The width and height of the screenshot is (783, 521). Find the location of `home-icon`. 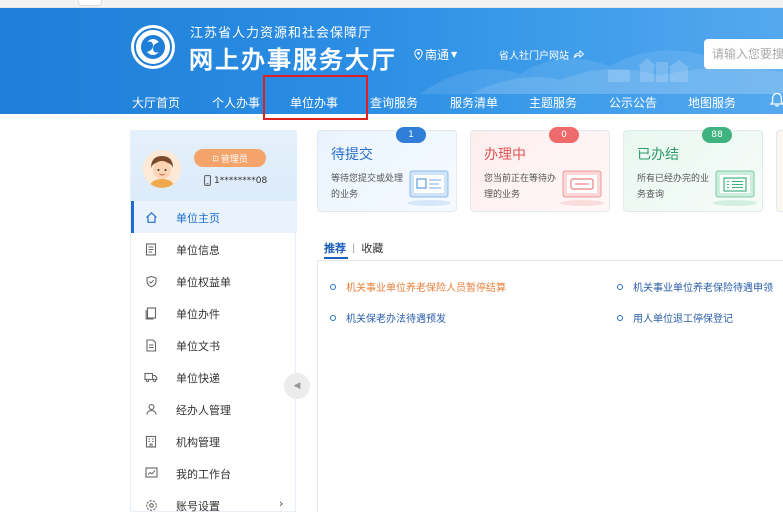

home-icon is located at coordinates (151, 217).